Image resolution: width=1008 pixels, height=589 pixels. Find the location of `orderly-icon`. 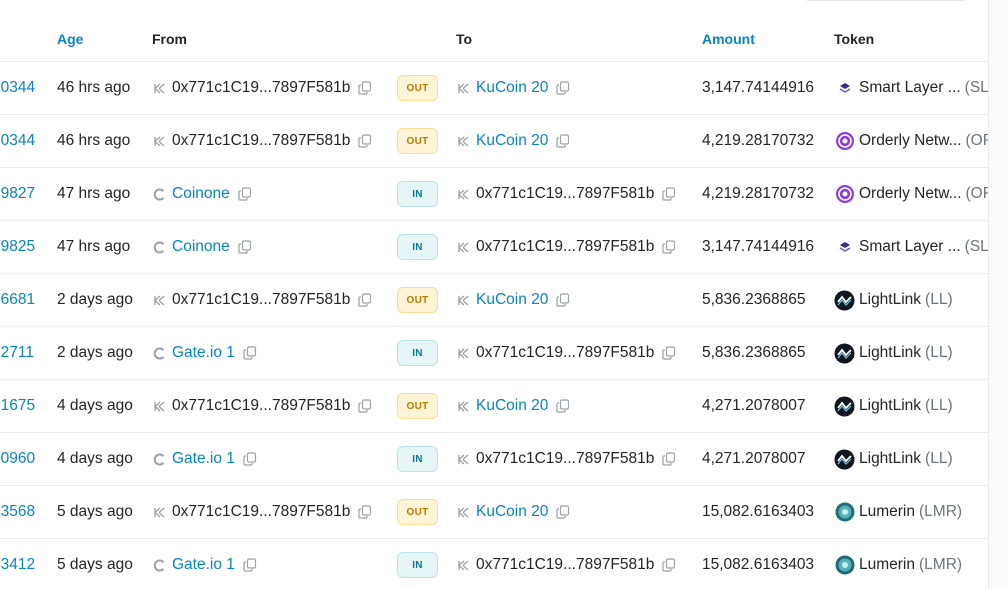

orderly-icon is located at coordinates (844, 194).